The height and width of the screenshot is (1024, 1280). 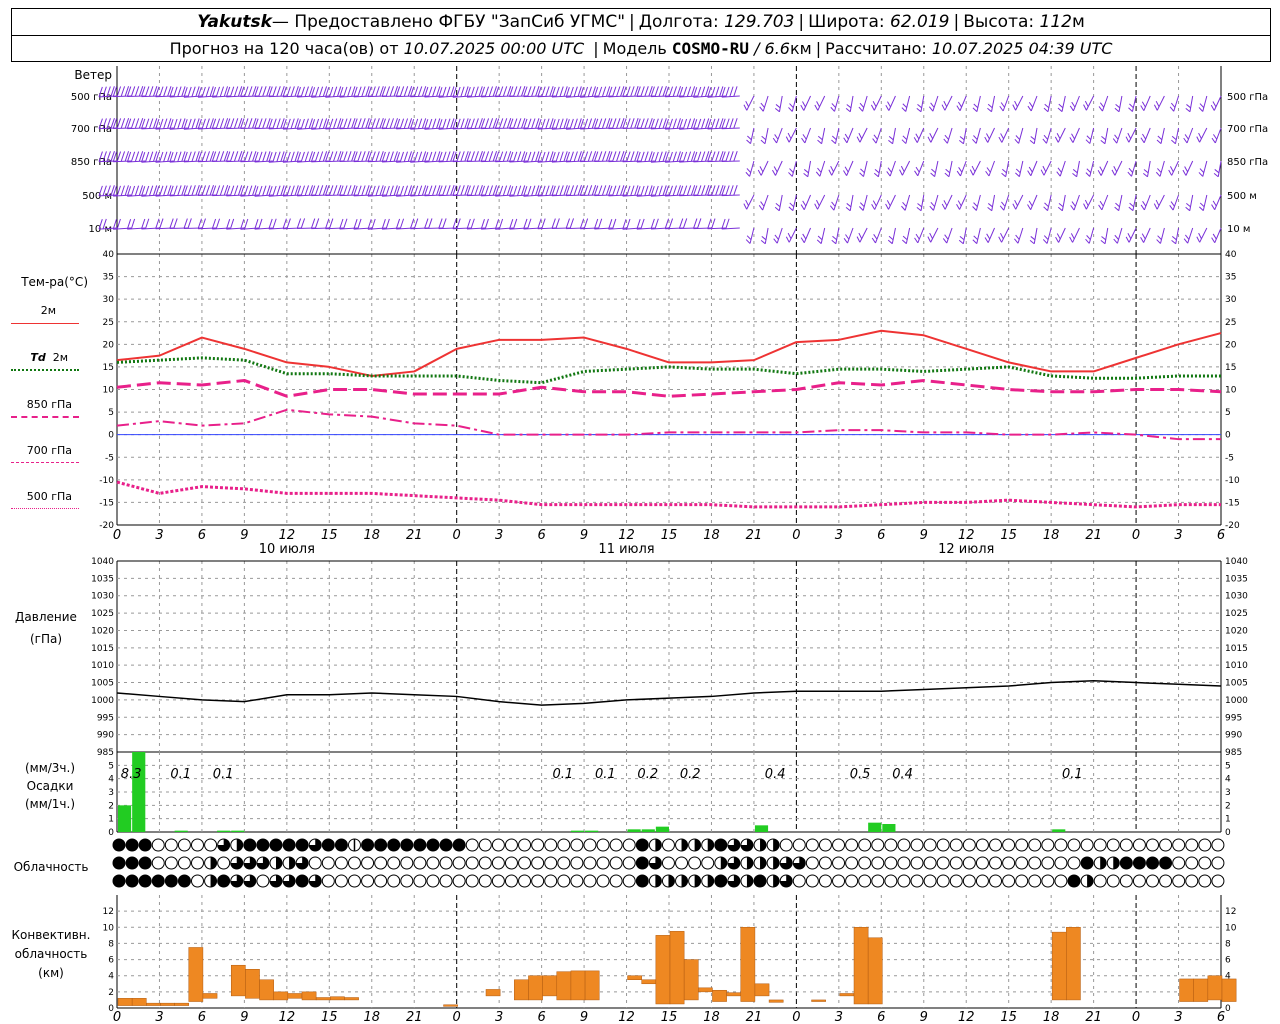 I want to click on precip-bar, so click(x=634, y=830).